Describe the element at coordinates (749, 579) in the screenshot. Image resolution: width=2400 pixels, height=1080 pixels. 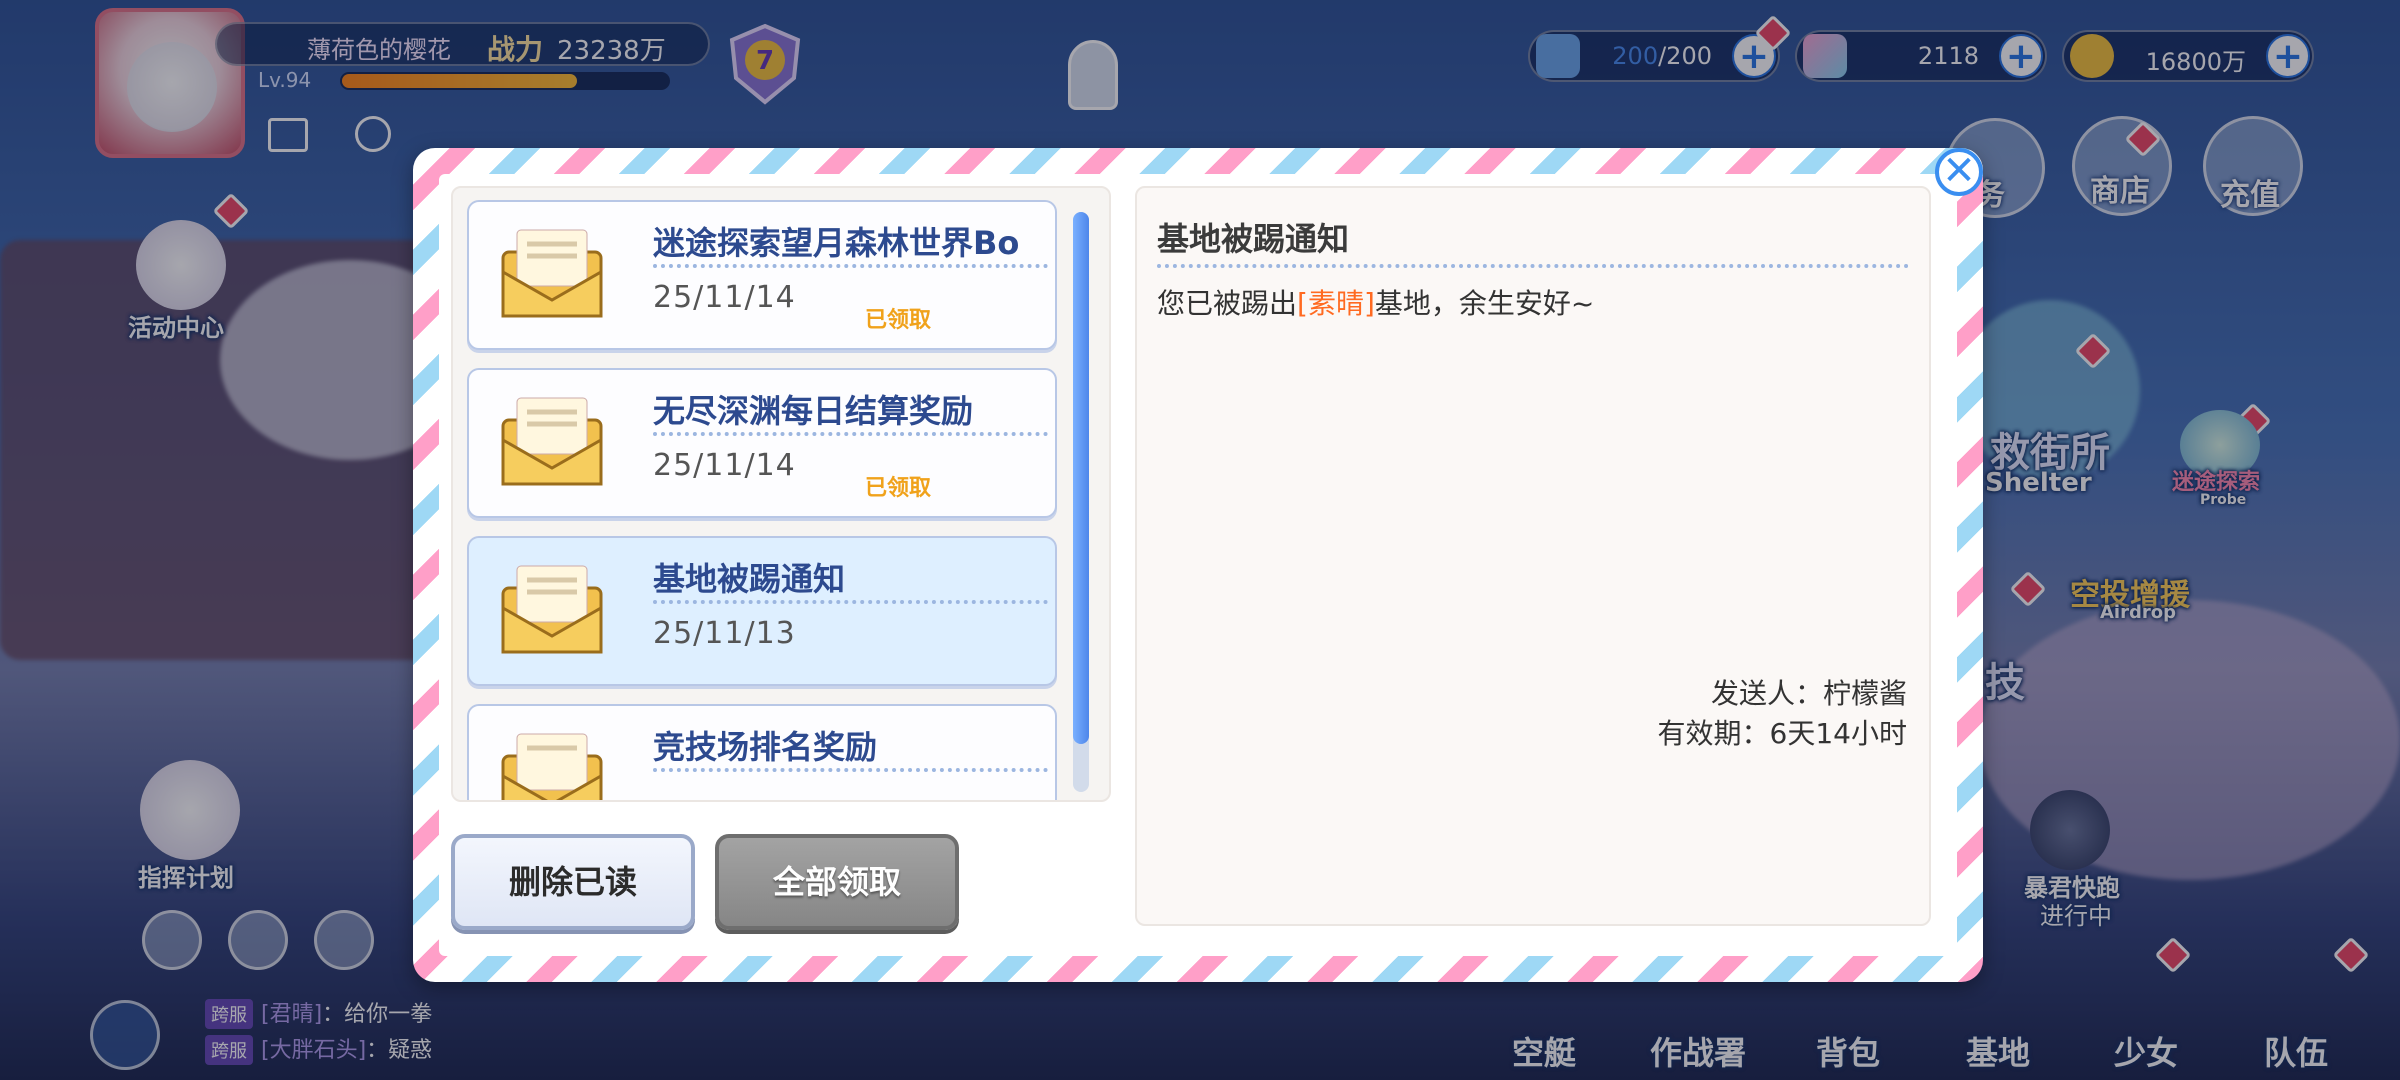
I see `mail-title: 基地被踢通知` at that location.